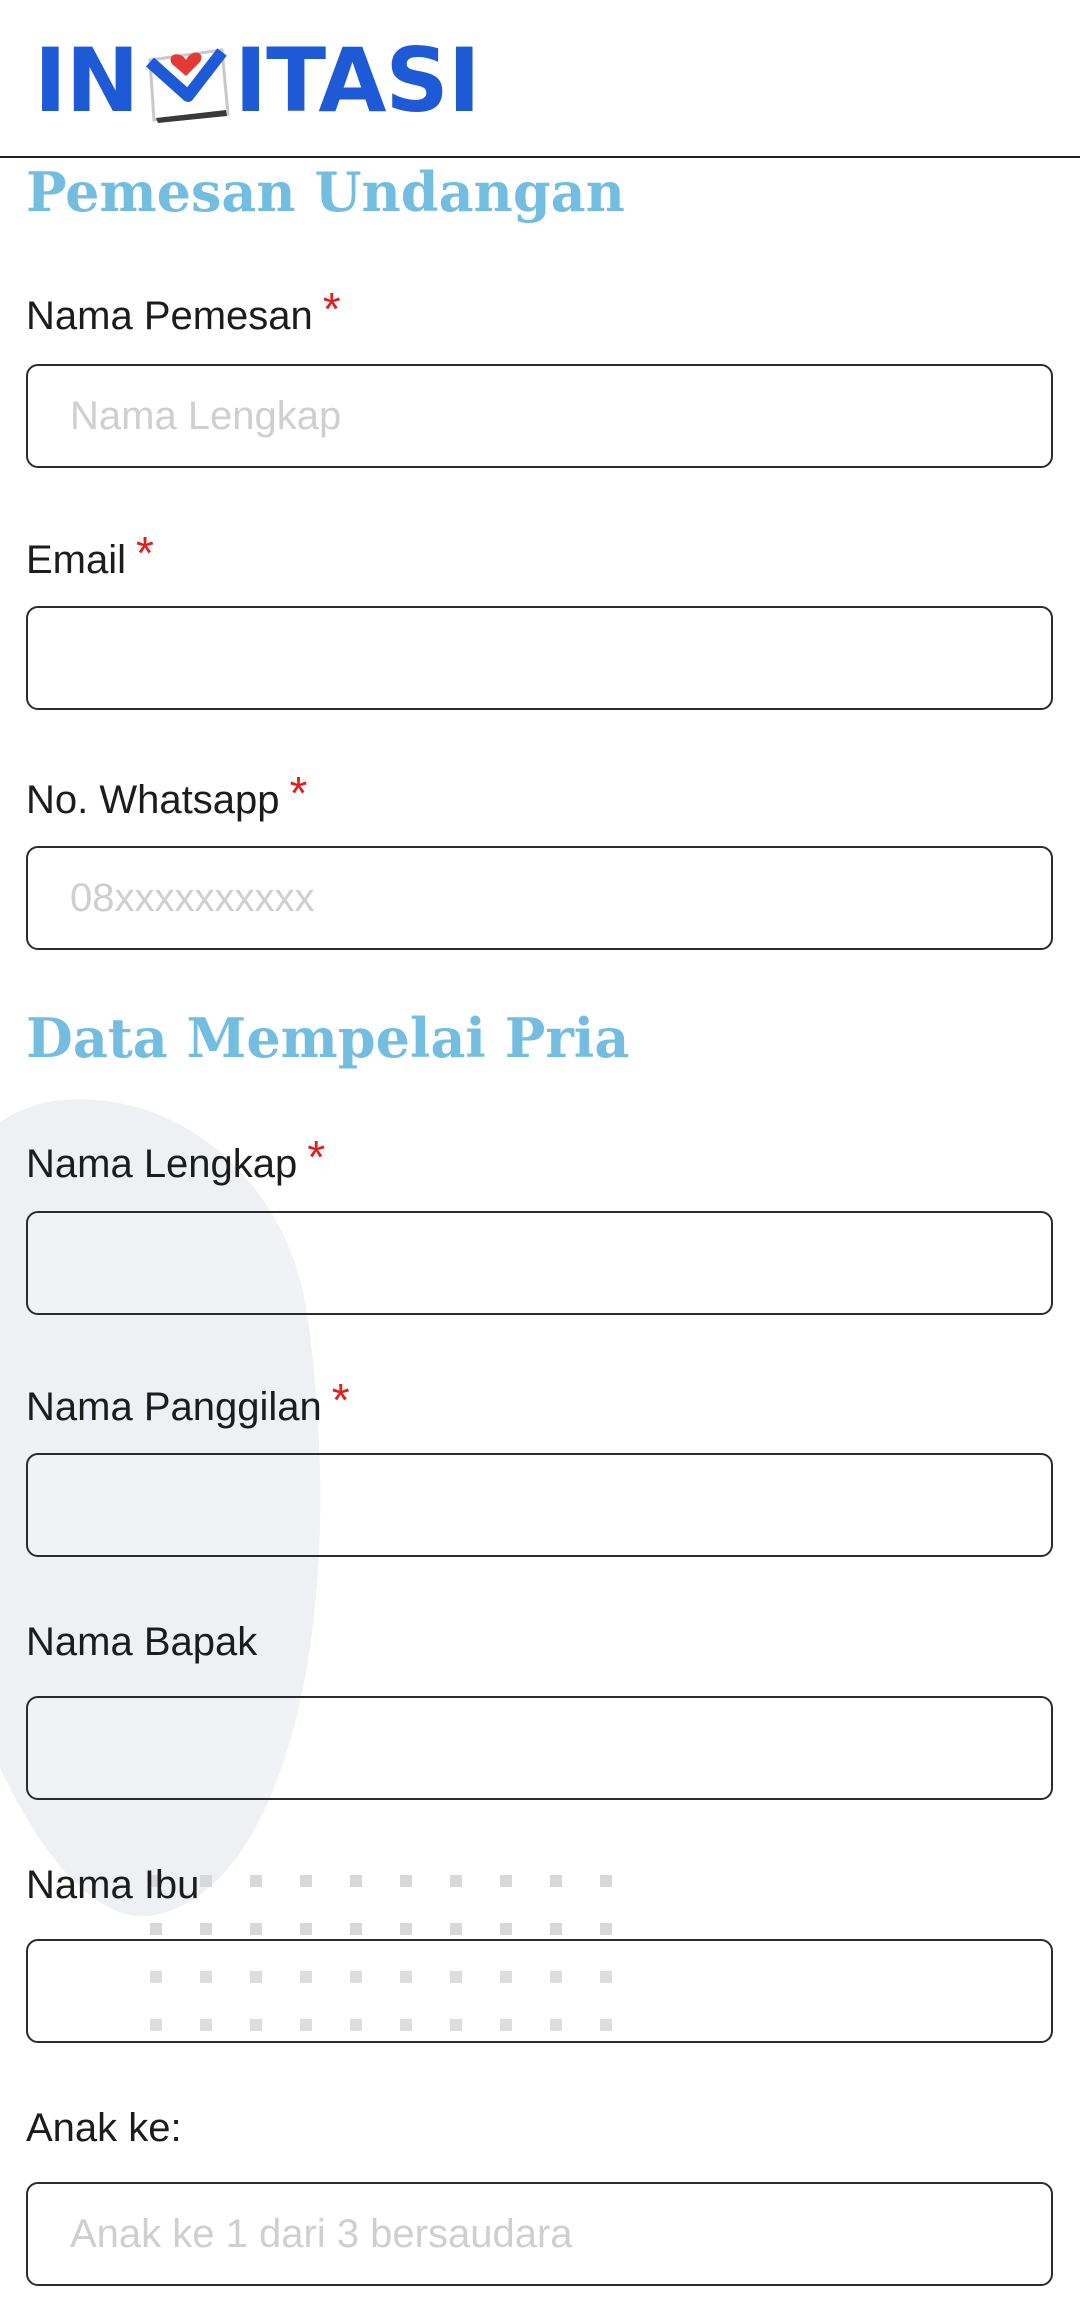 The width and height of the screenshot is (1080, 2301). Describe the element at coordinates (328, 1038) in the screenshot. I see `section-title-mempelai-pria: Data Mempelai Pria` at that location.